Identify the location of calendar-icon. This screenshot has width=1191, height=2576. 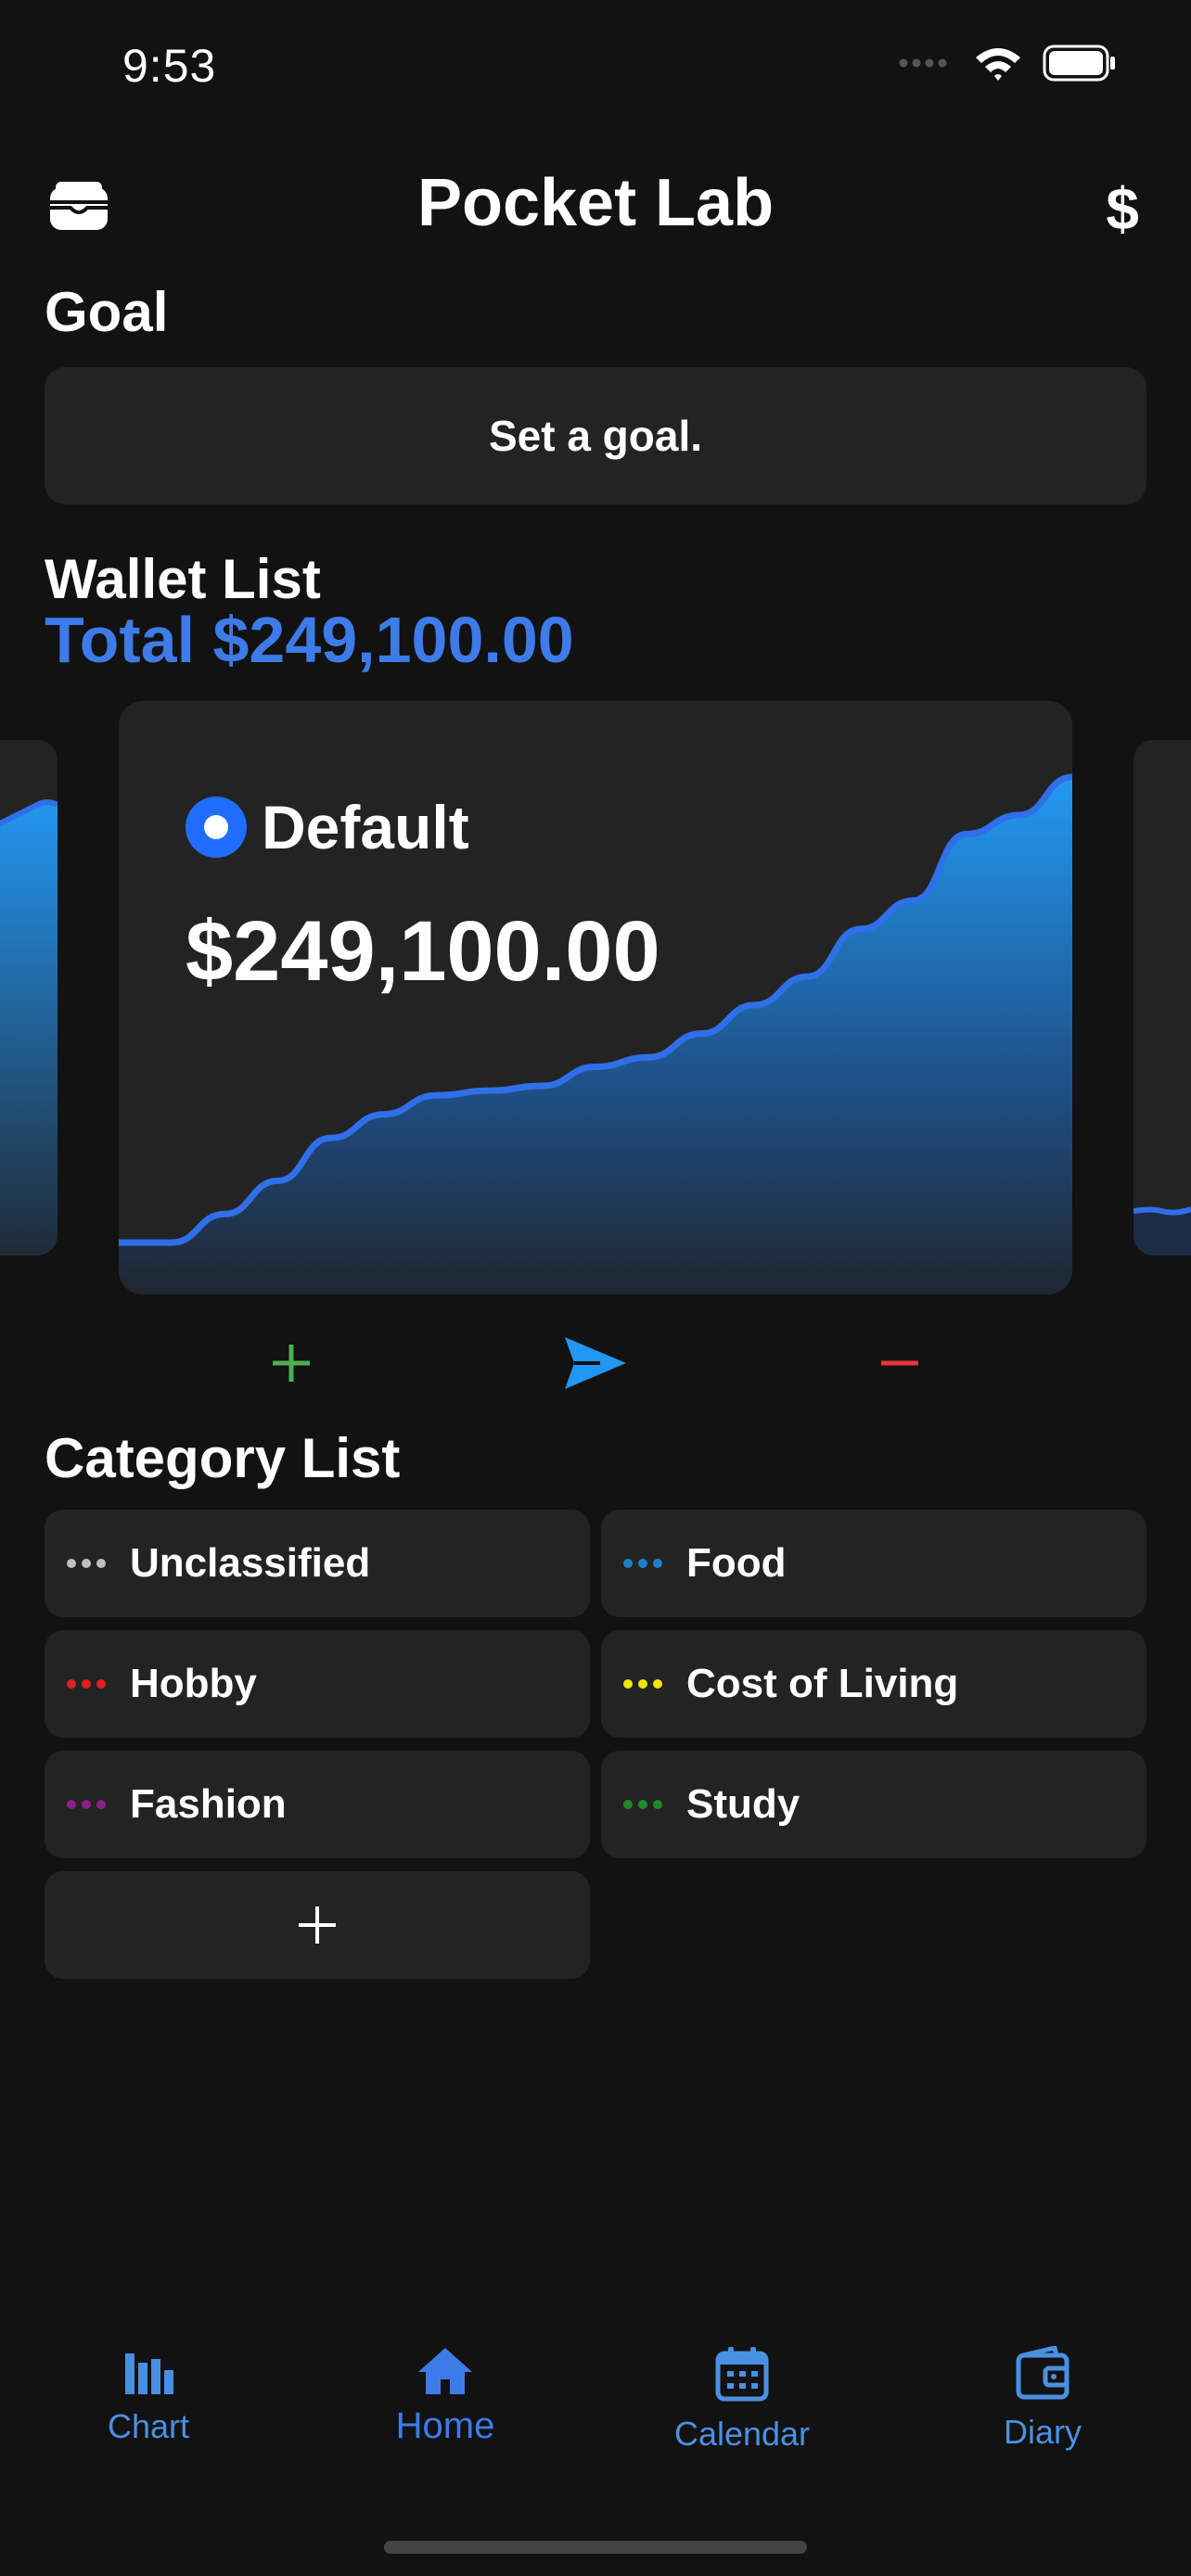
(742, 2374).